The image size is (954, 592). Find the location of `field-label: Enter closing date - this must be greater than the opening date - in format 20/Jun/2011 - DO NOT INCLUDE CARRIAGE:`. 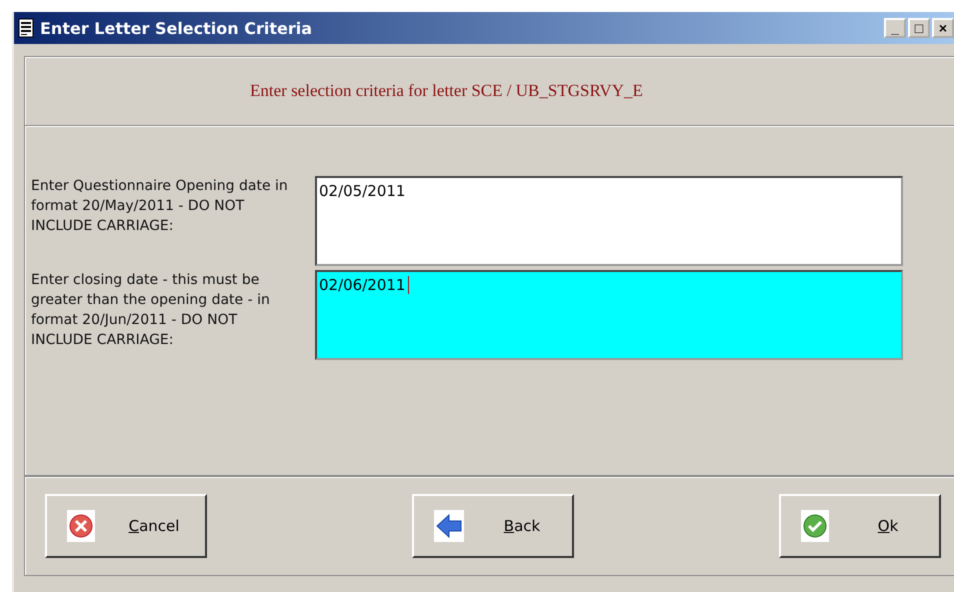

field-label: Enter closing date - this must be greater than the opening date - in format 20/Jun/2011 - DO NOT INCLUDE CARRIAGE: is located at coordinates (151, 310).